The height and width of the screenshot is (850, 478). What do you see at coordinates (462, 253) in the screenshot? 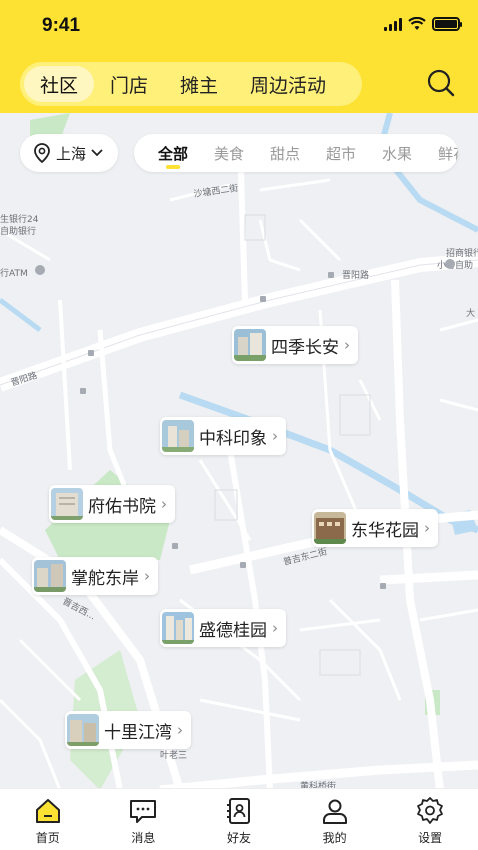
I see `map-label-bank2: 招商银行` at bounding box center [462, 253].